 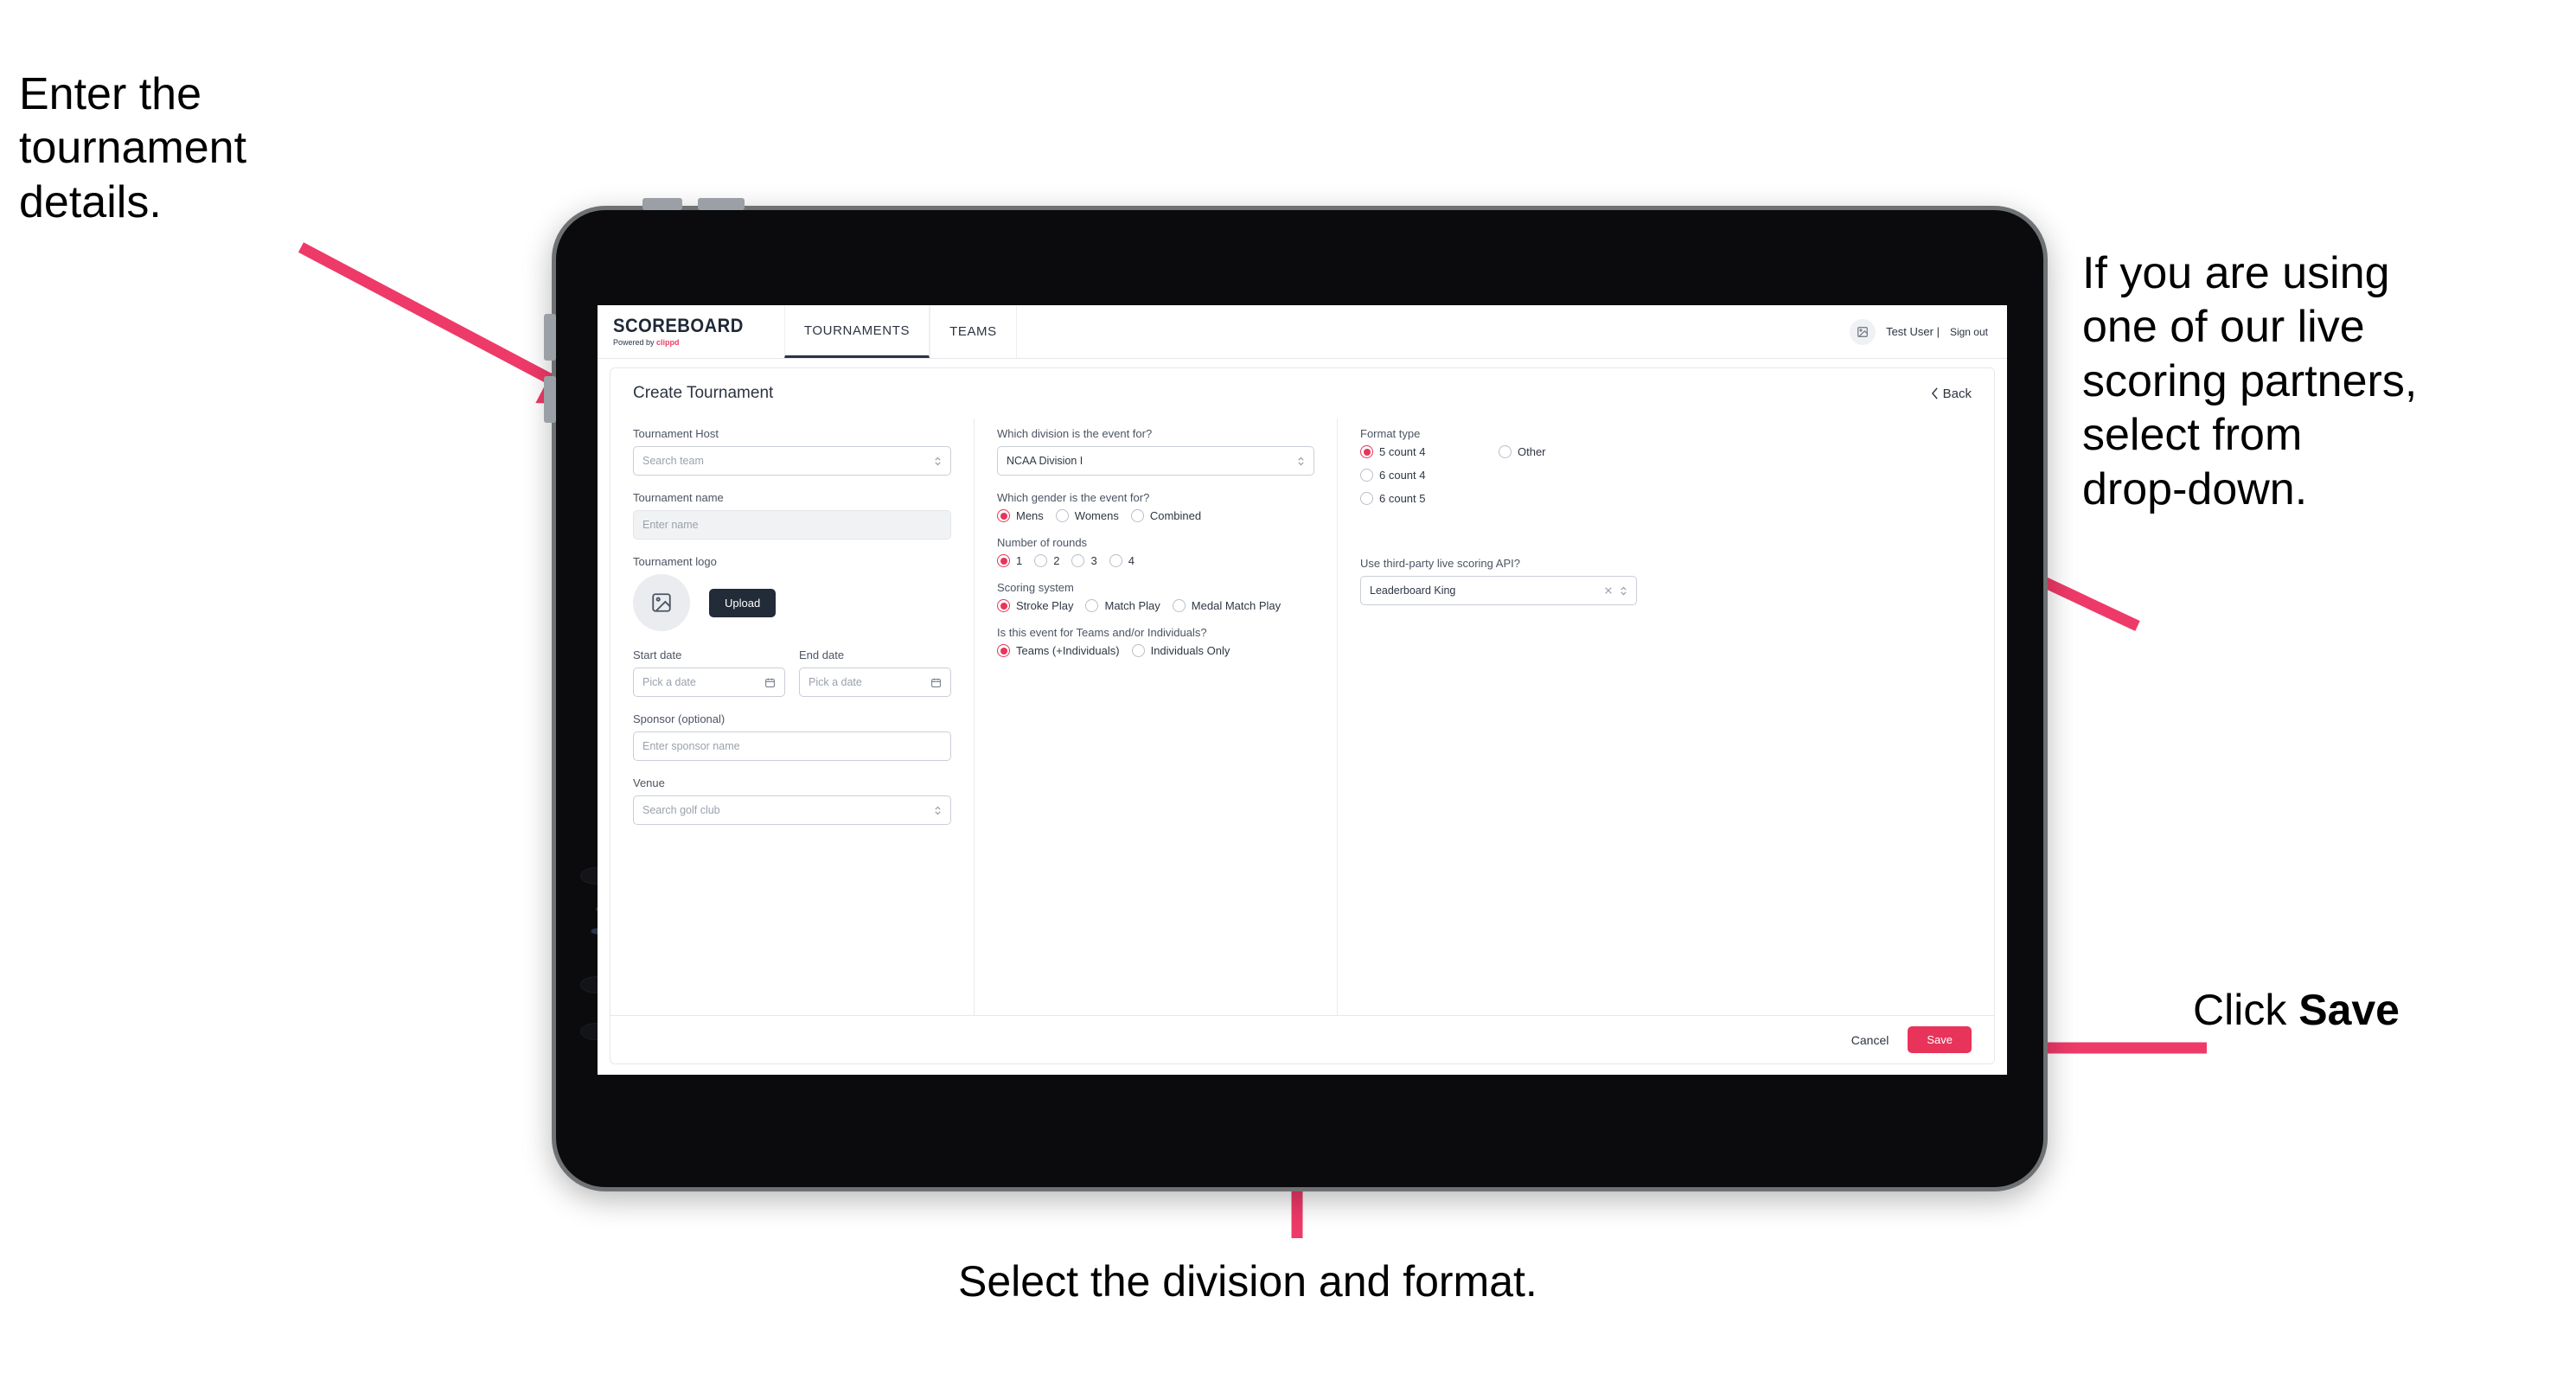 I want to click on annotation-click-save: Click Save, so click(x=2296, y=1010).